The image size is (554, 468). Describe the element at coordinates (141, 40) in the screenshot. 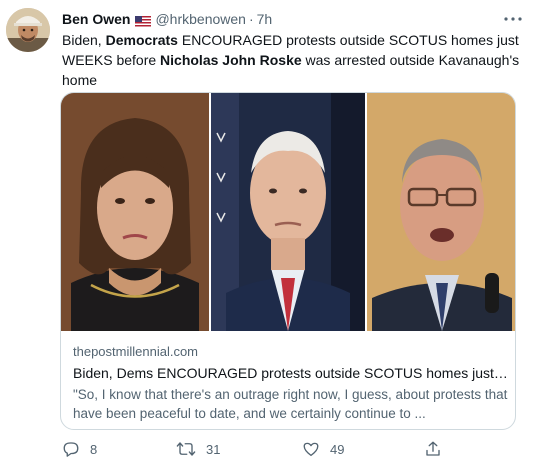

I see `tweet-text-bold: Democrats` at that location.